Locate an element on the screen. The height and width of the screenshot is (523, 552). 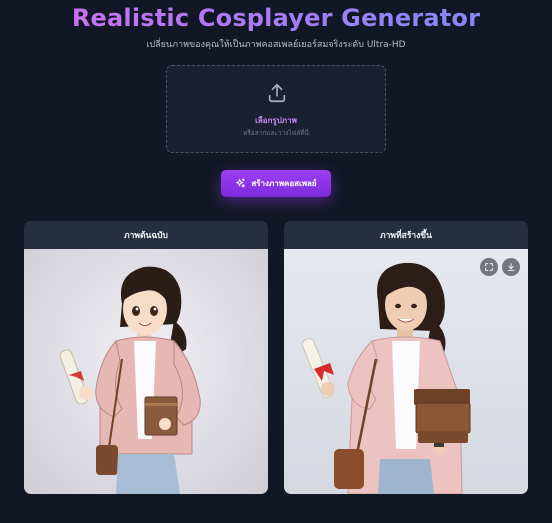
upload-hint: หรือลากและวางไฟล์ที่นี่ is located at coordinates (276, 133).